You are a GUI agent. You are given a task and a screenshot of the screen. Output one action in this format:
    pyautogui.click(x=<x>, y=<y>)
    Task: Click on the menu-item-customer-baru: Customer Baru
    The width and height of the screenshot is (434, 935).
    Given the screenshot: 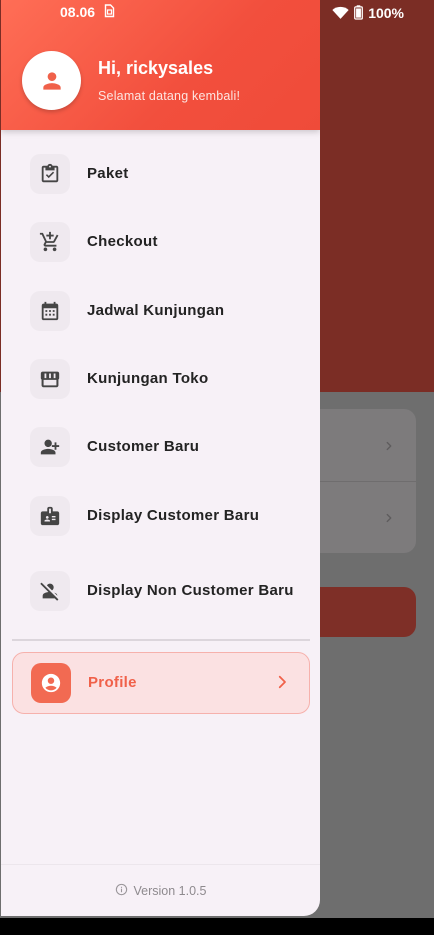 What is the action you would take?
    pyautogui.click(x=160, y=447)
    